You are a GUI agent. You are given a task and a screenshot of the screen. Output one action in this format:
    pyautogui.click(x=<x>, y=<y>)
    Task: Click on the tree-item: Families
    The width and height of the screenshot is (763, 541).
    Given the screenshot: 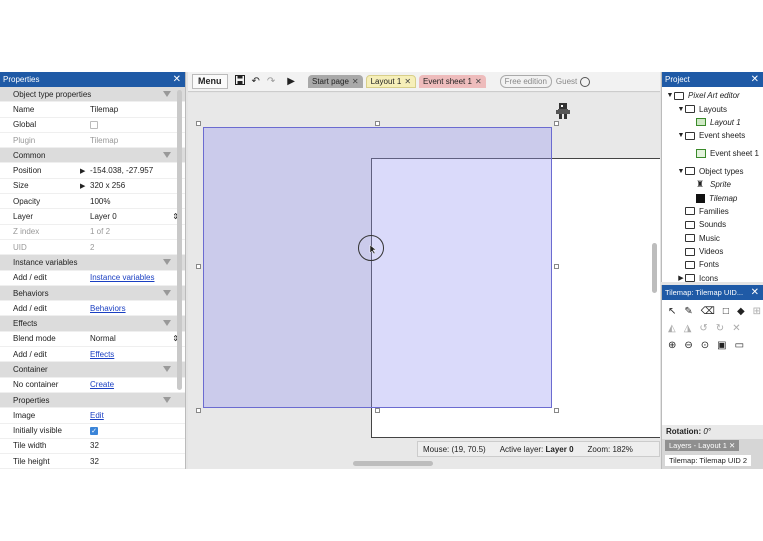 What is the action you would take?
    pyautogui.click(x=712, y=211)
    